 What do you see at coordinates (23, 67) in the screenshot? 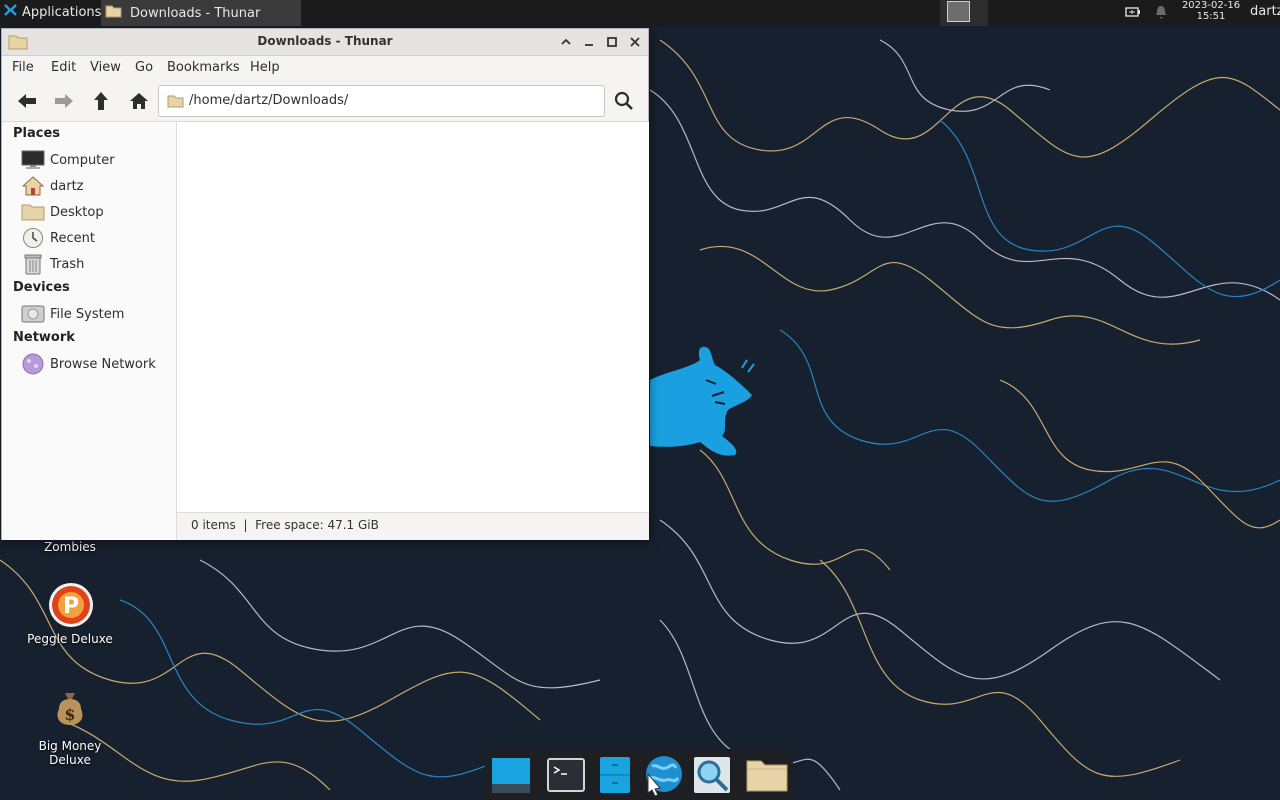
I see `menu-file: File` at bounding box center [23, 67].